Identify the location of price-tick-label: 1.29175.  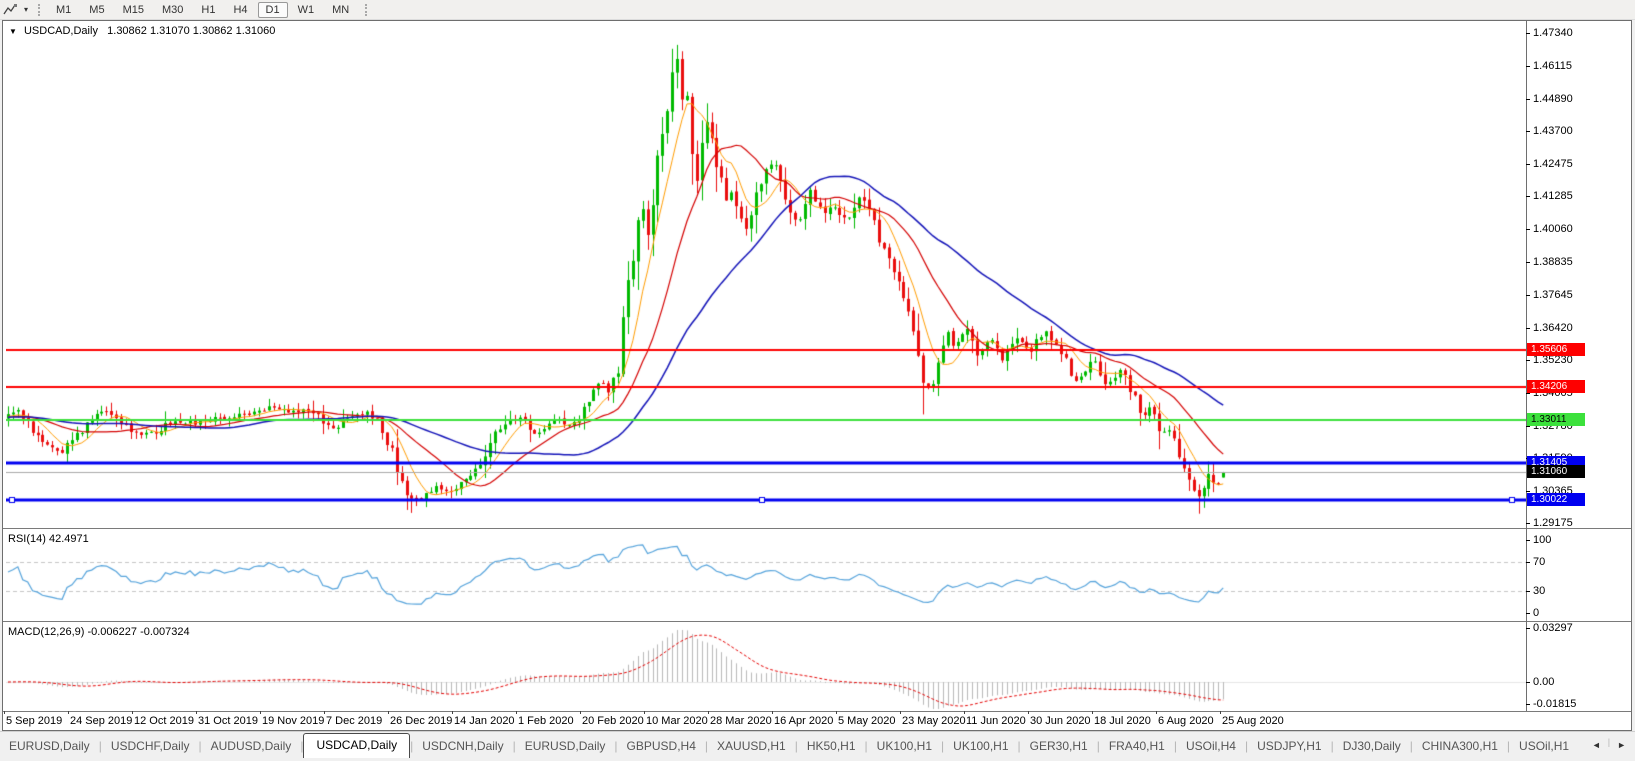
(1553, 523).